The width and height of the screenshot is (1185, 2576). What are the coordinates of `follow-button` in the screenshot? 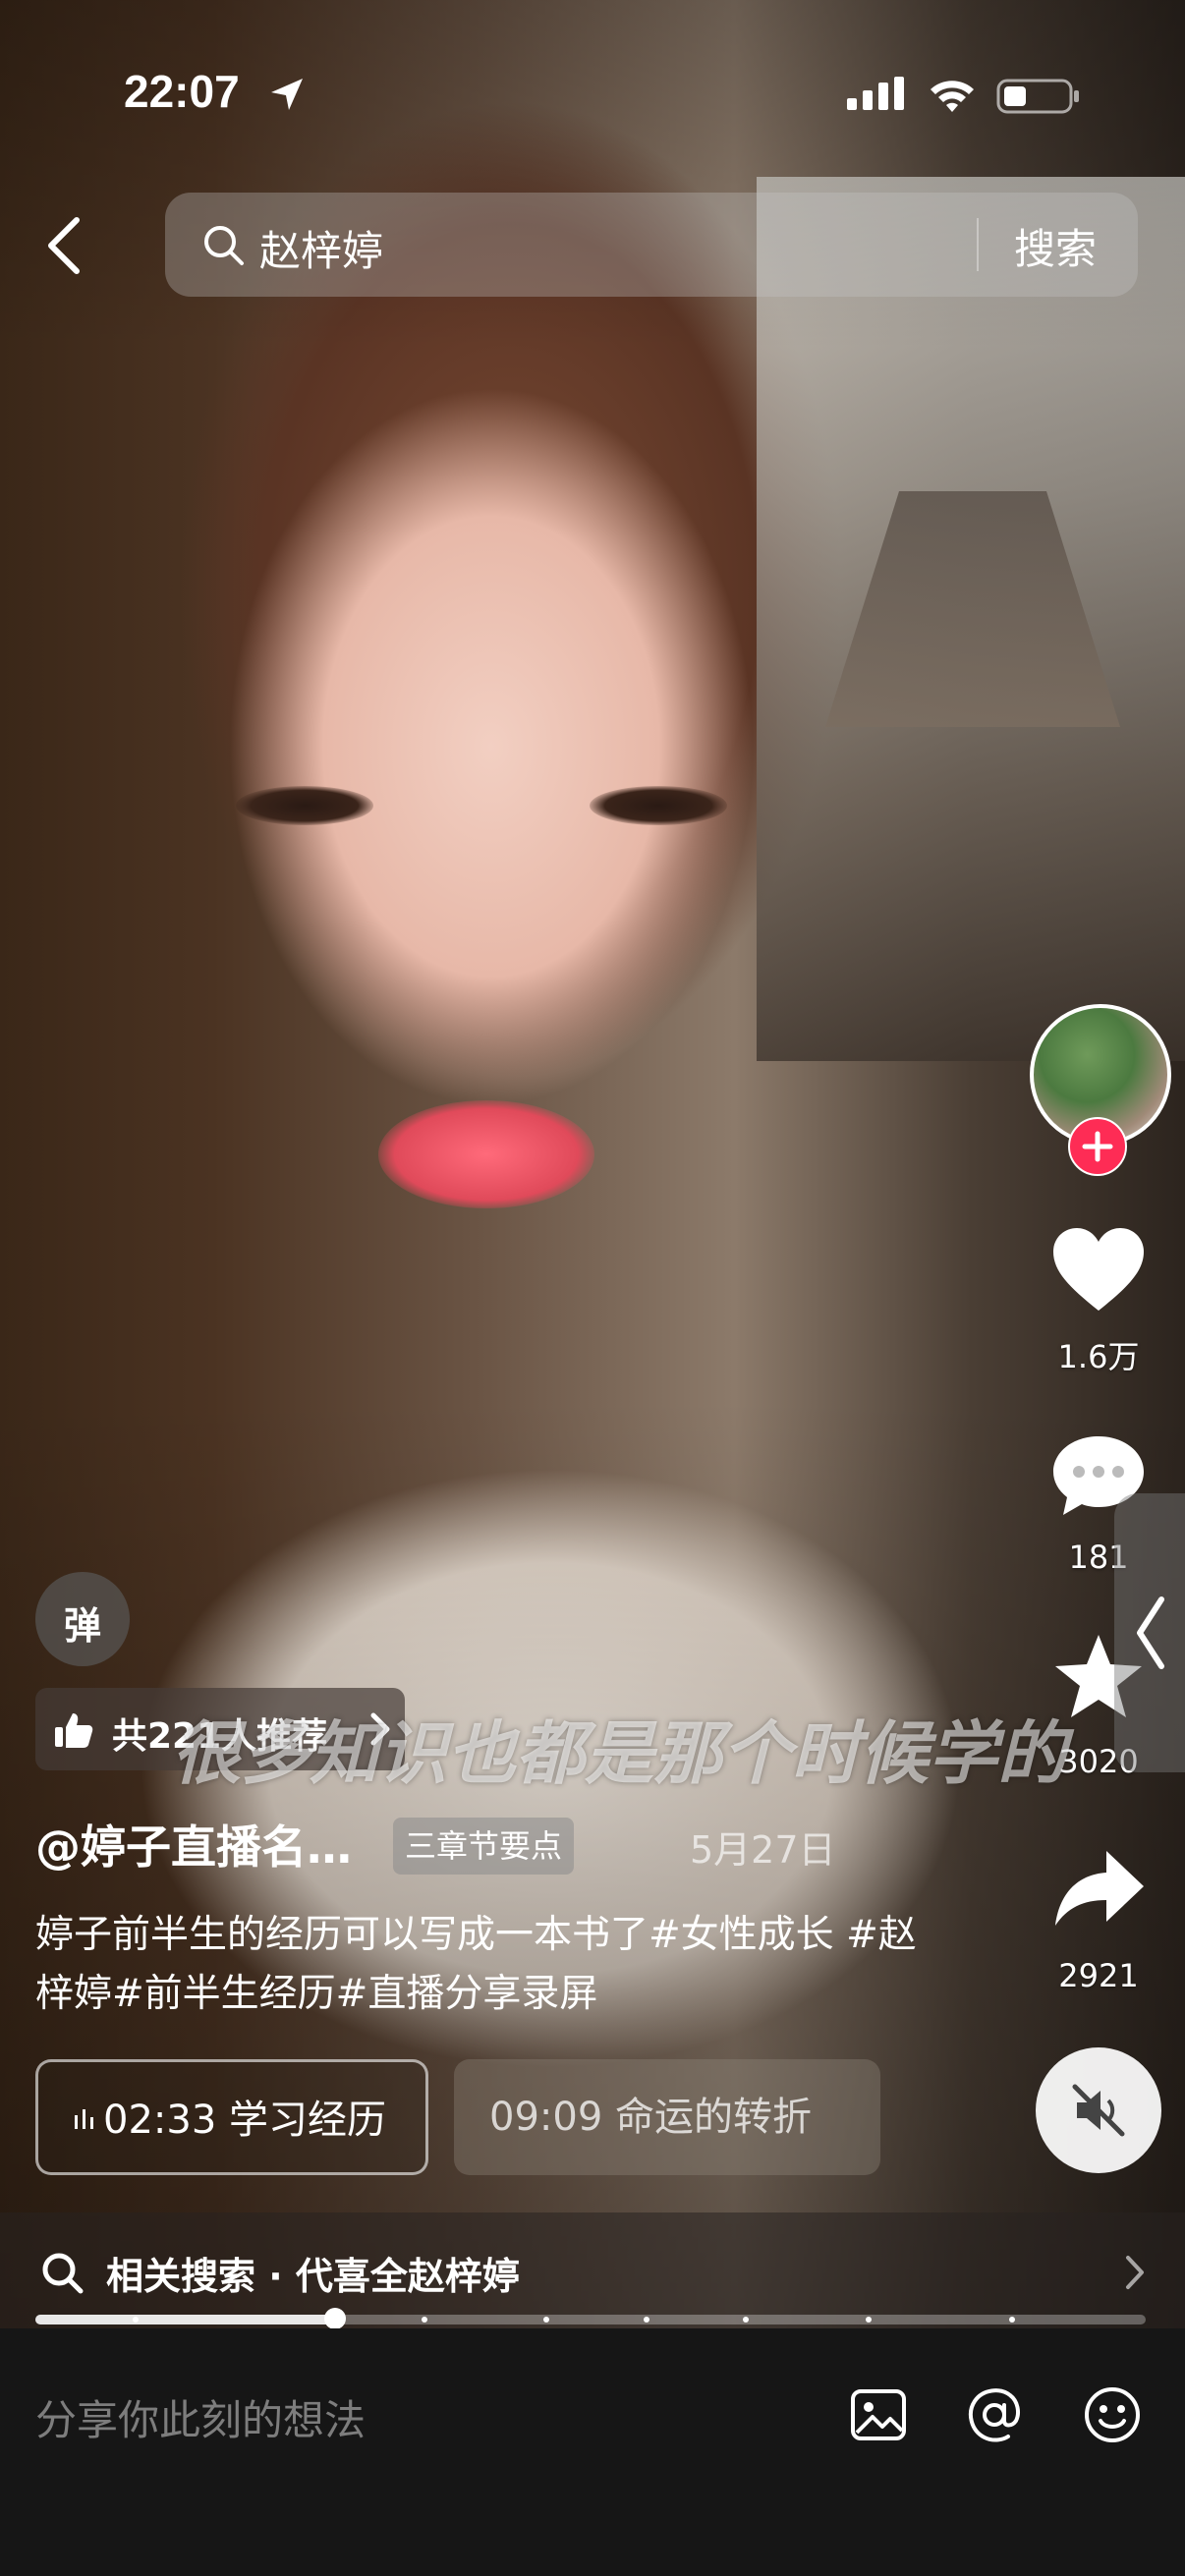 It's located at (1098, 1146).